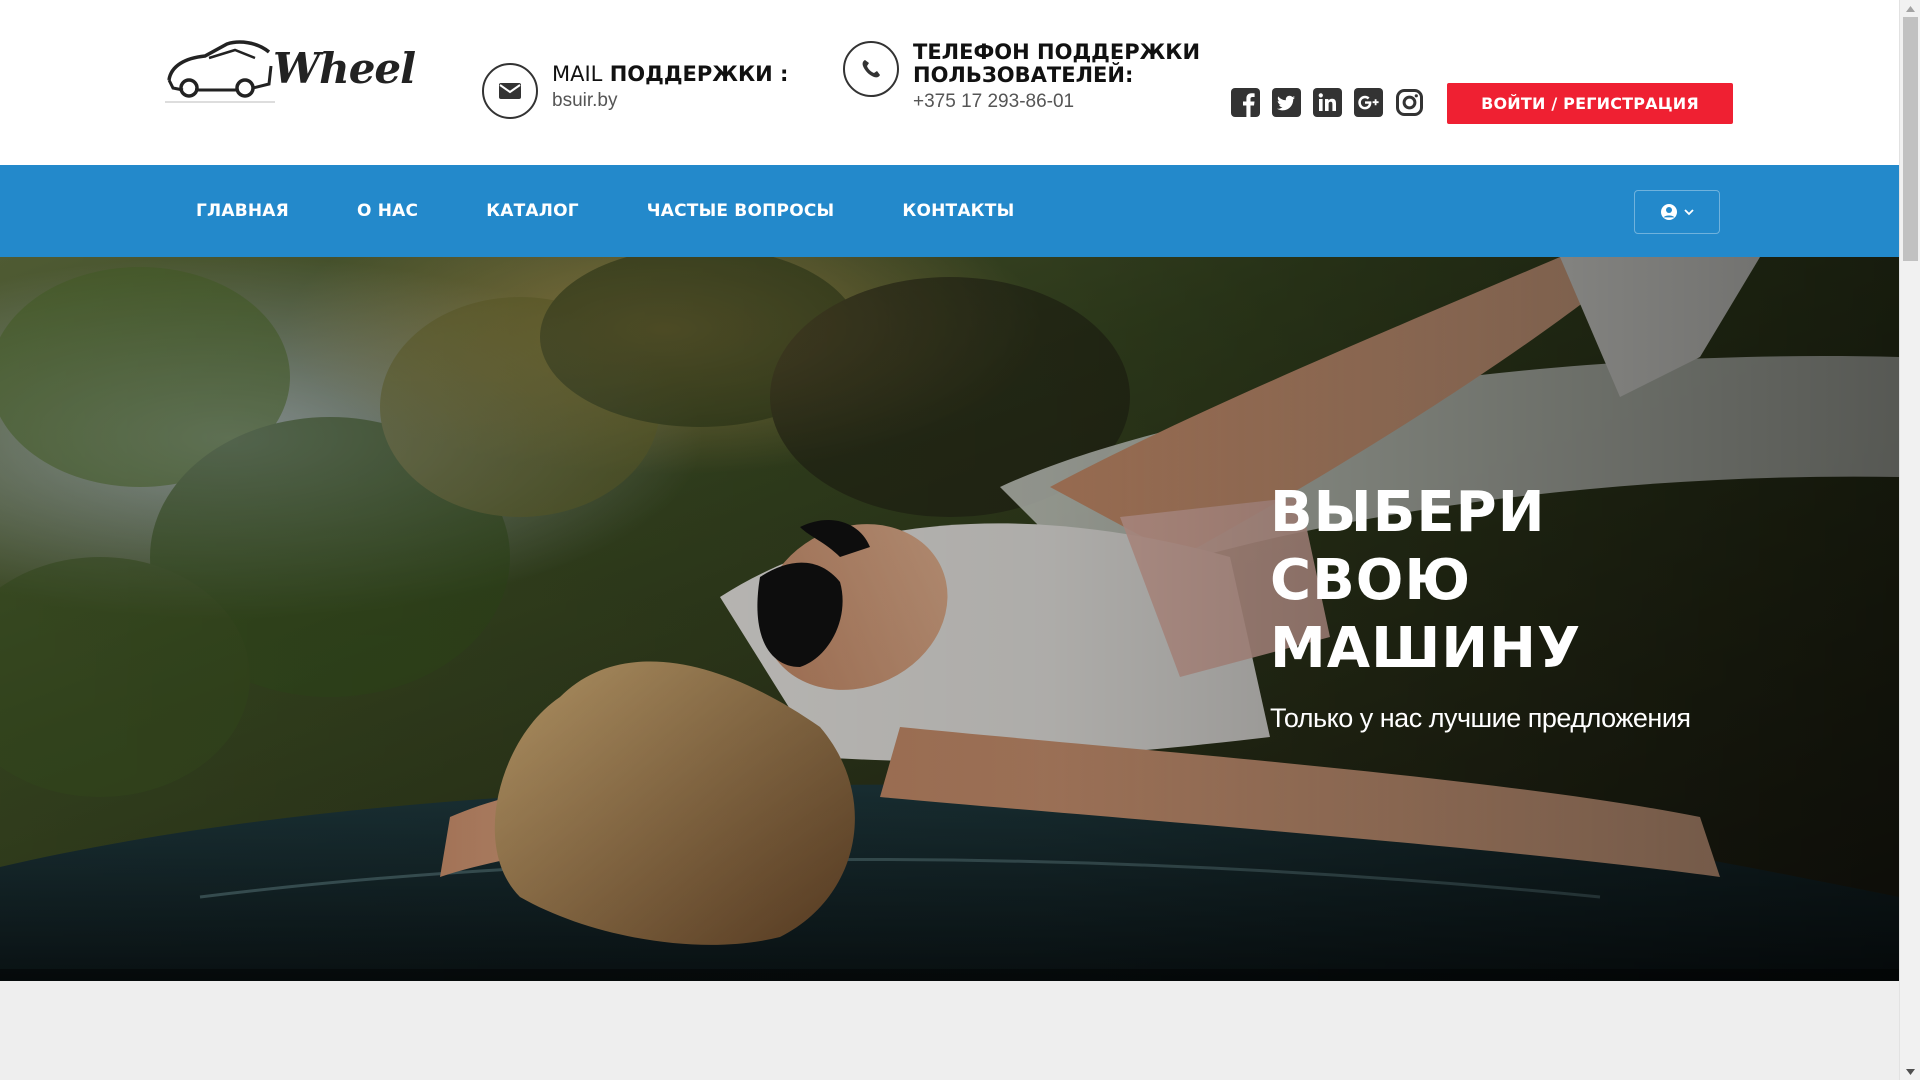 This screenshot has height=1080, width=1920. What do you see at coordinates (510, 91) in the screenshot?
I see `envelope-icon` at bounding box center [510, 91].